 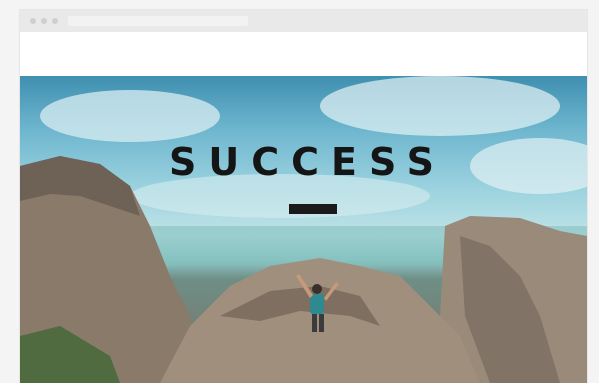 What do you see at coordinates (307, 162) in the screenshot?
I see `hero-title: SUCCESS` at bounding box center [307, 162].